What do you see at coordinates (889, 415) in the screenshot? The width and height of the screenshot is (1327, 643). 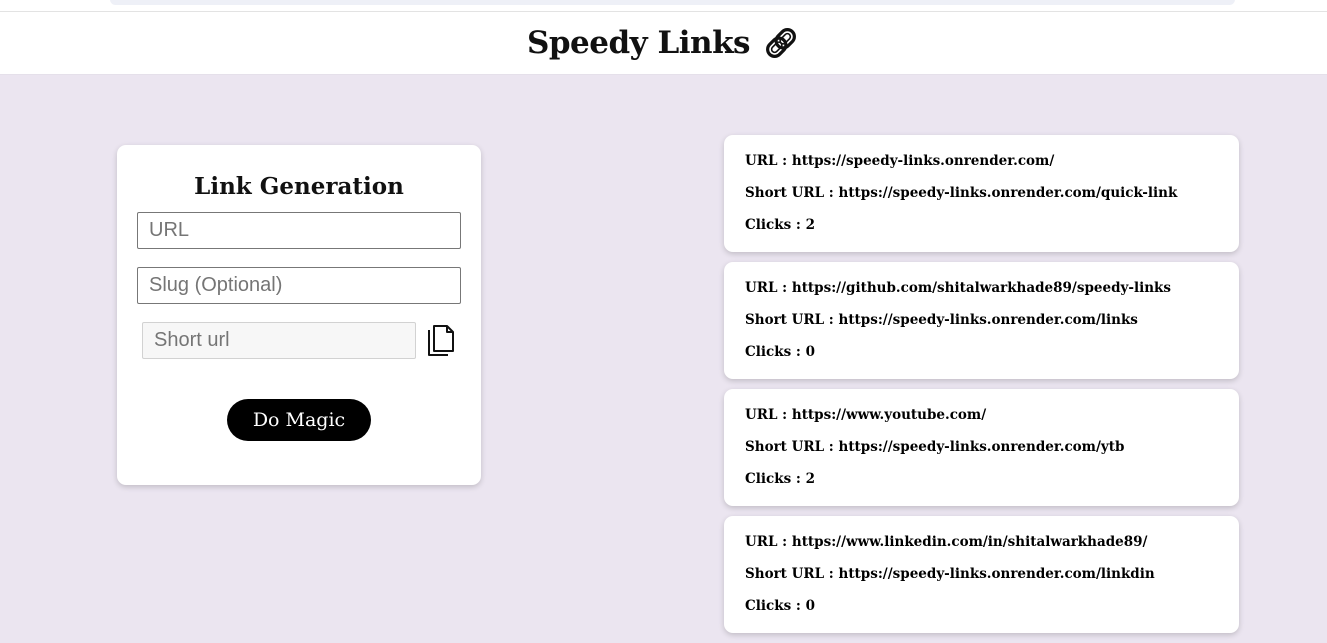 I see `link-url: https://www.youtube.com/` at bounding box center [889, 415].